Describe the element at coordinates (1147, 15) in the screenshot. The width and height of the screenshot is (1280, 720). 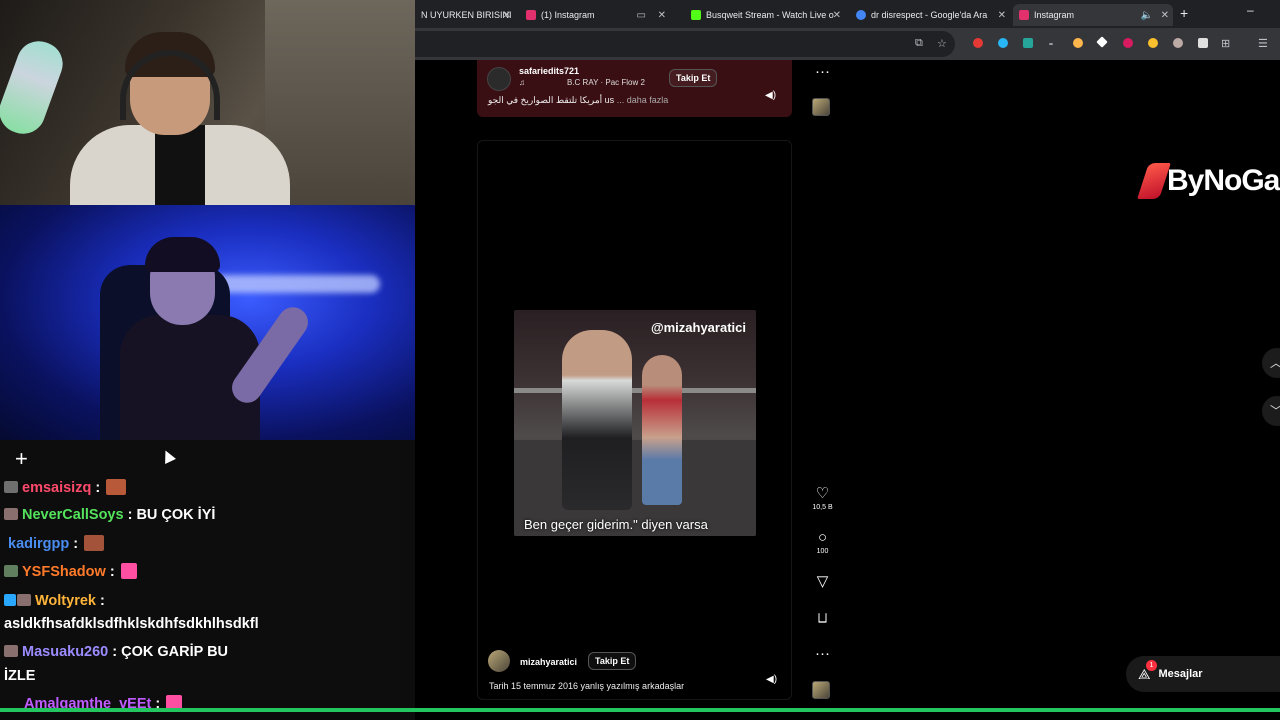
I see `speaker-icon: 🔈` at that location.